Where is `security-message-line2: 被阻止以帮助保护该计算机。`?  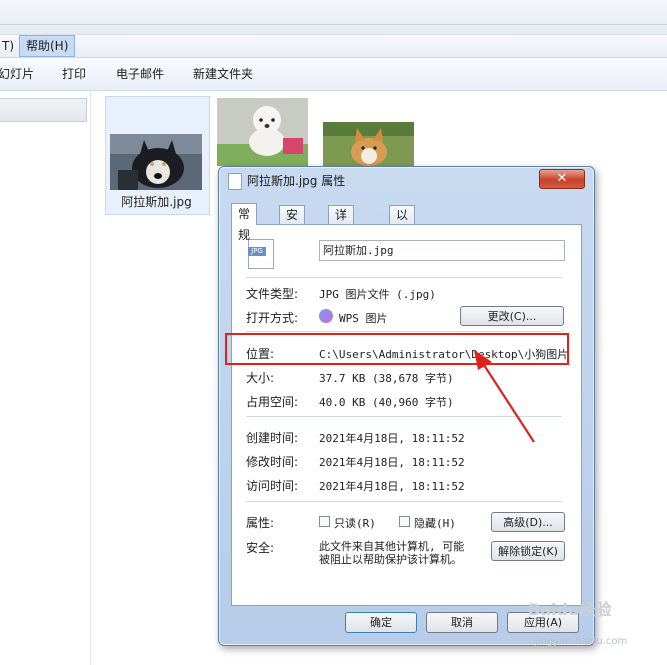
security-message-line2: 被阻止以帮助保护该计算机。 is located at coordinates (390, 559).